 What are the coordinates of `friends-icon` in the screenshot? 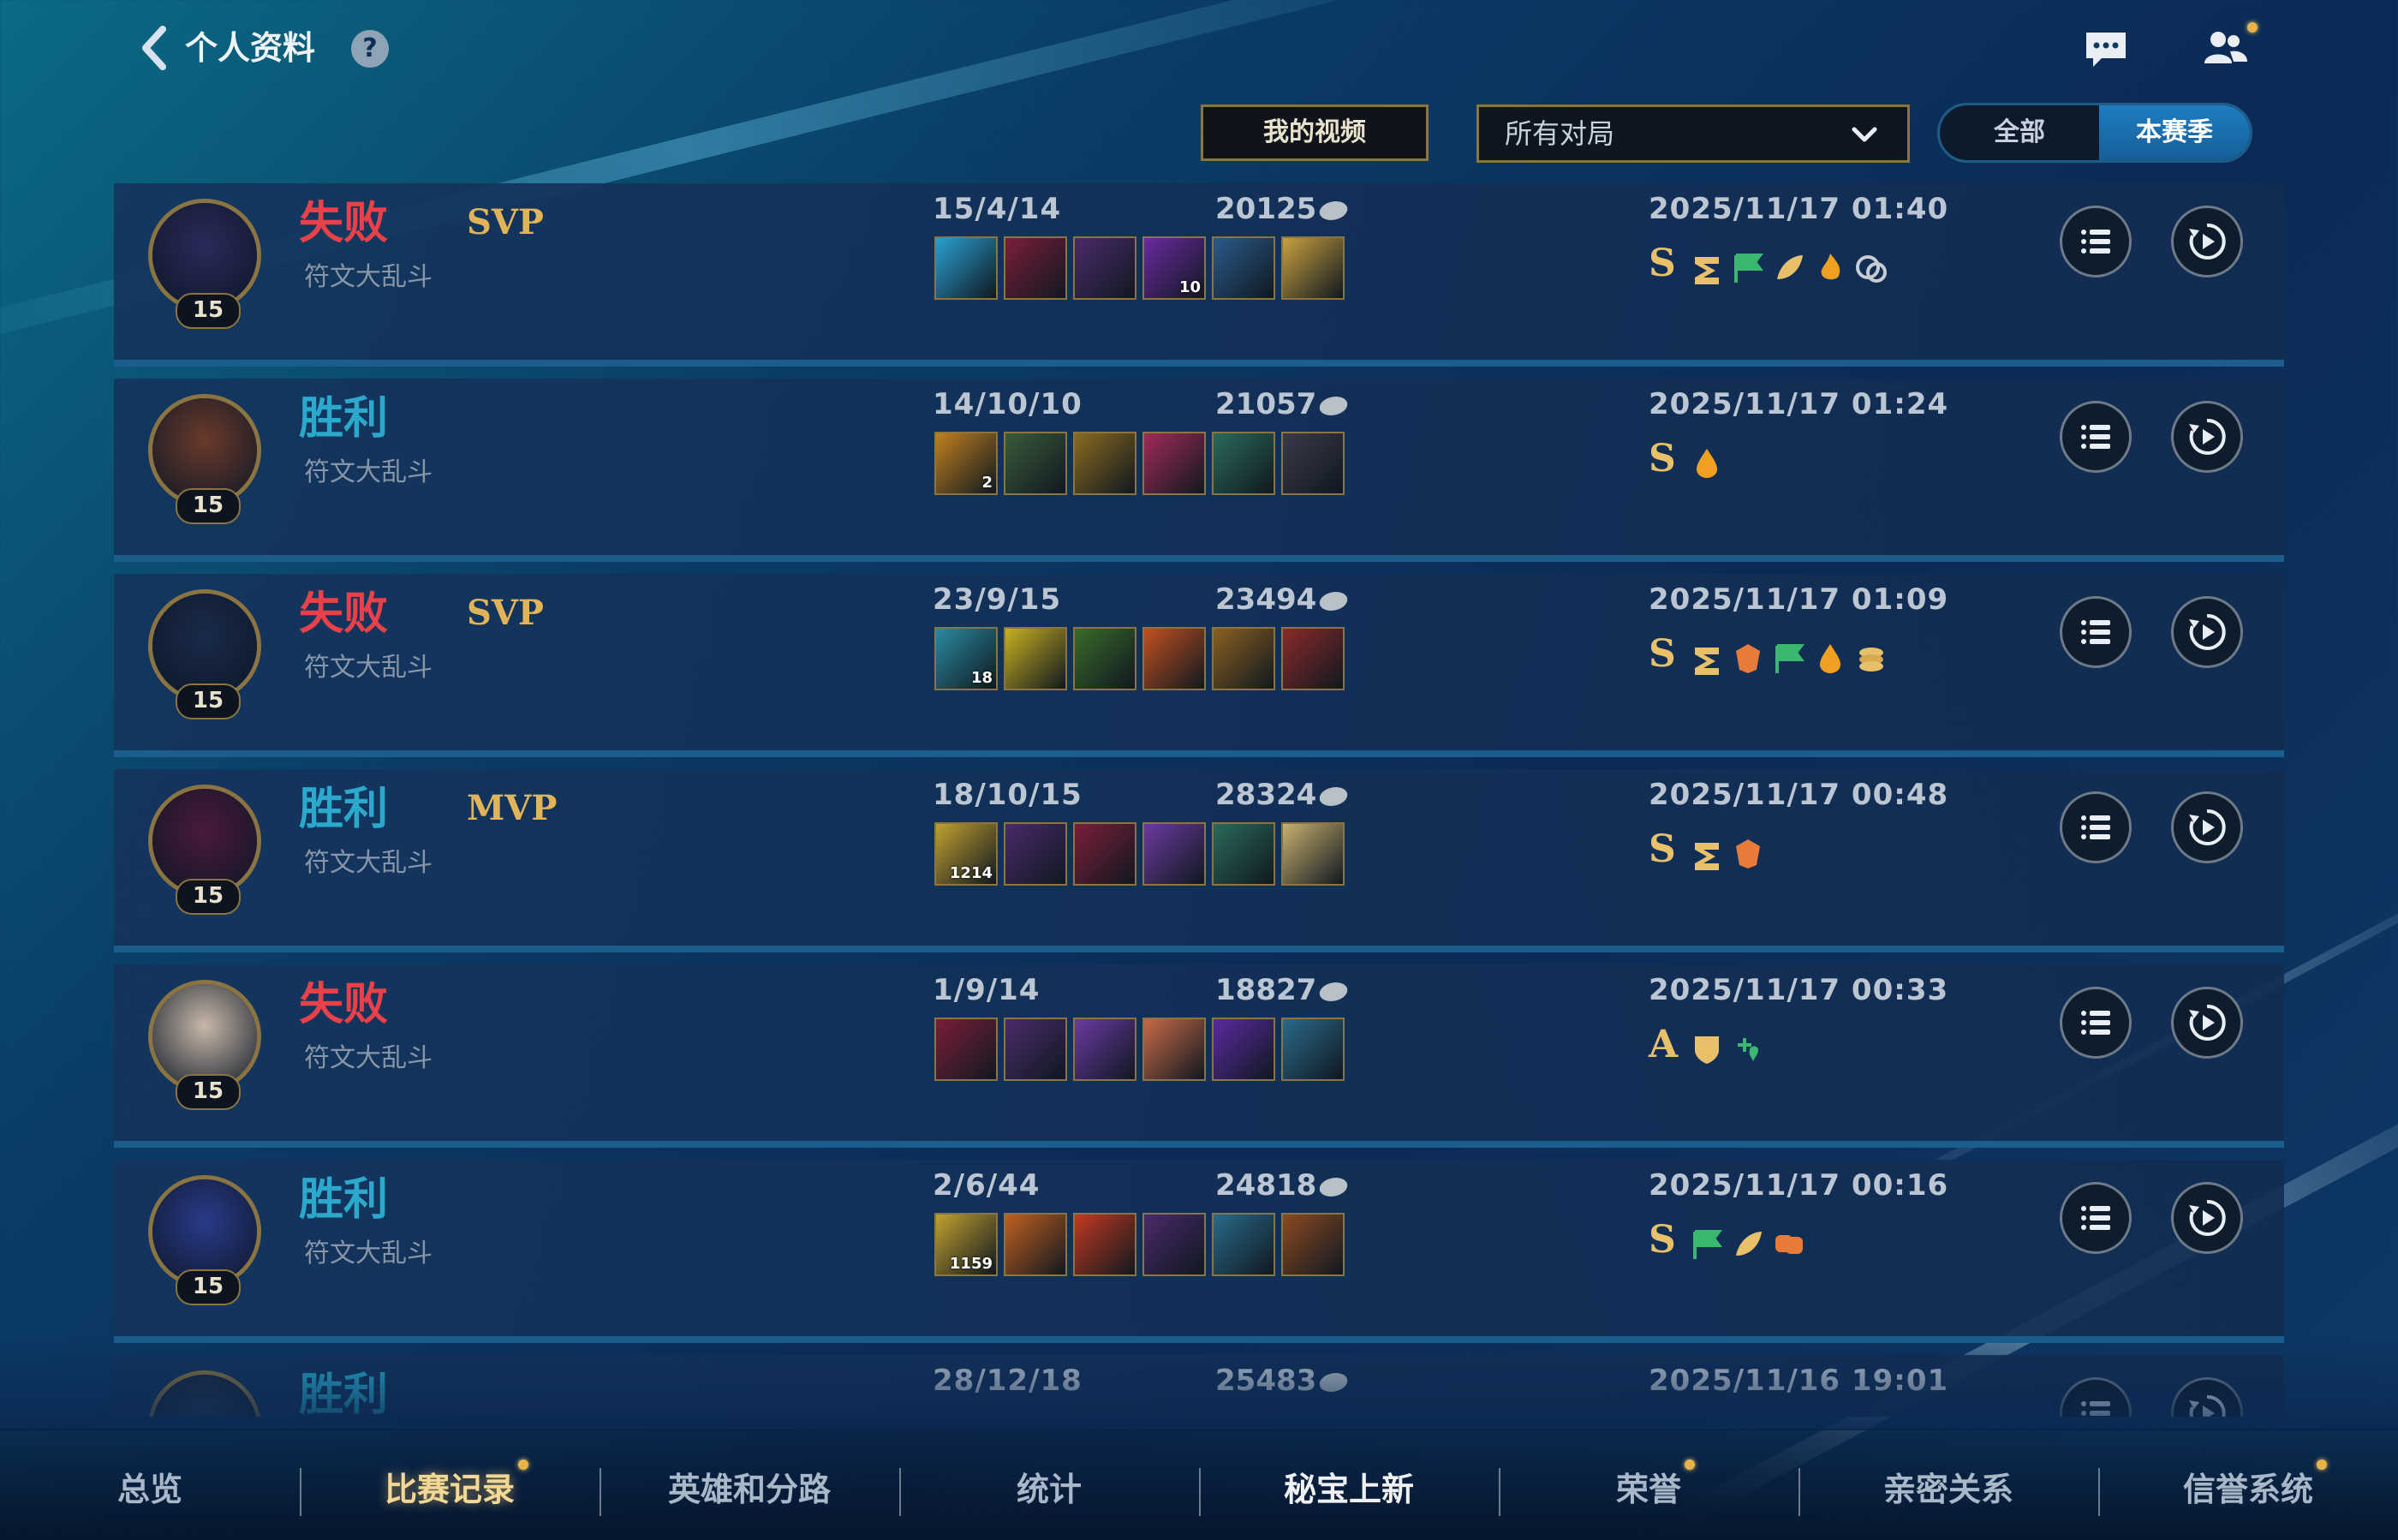 It's located at (2225, 47).